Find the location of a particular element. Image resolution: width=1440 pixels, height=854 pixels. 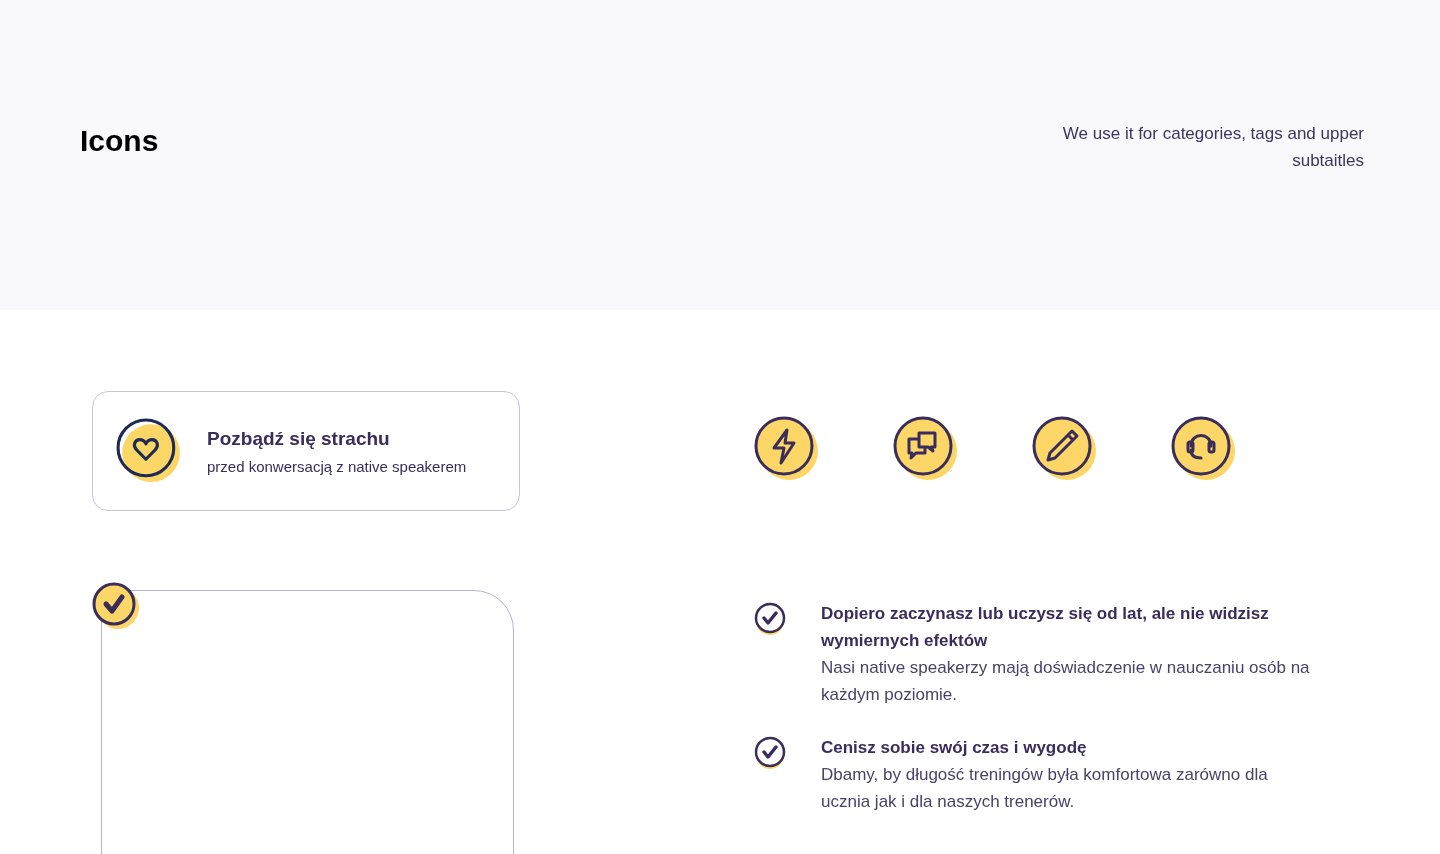

benefit-title: Cenisz sobie swój czas i wygodę is located at coordinates (954, 748).